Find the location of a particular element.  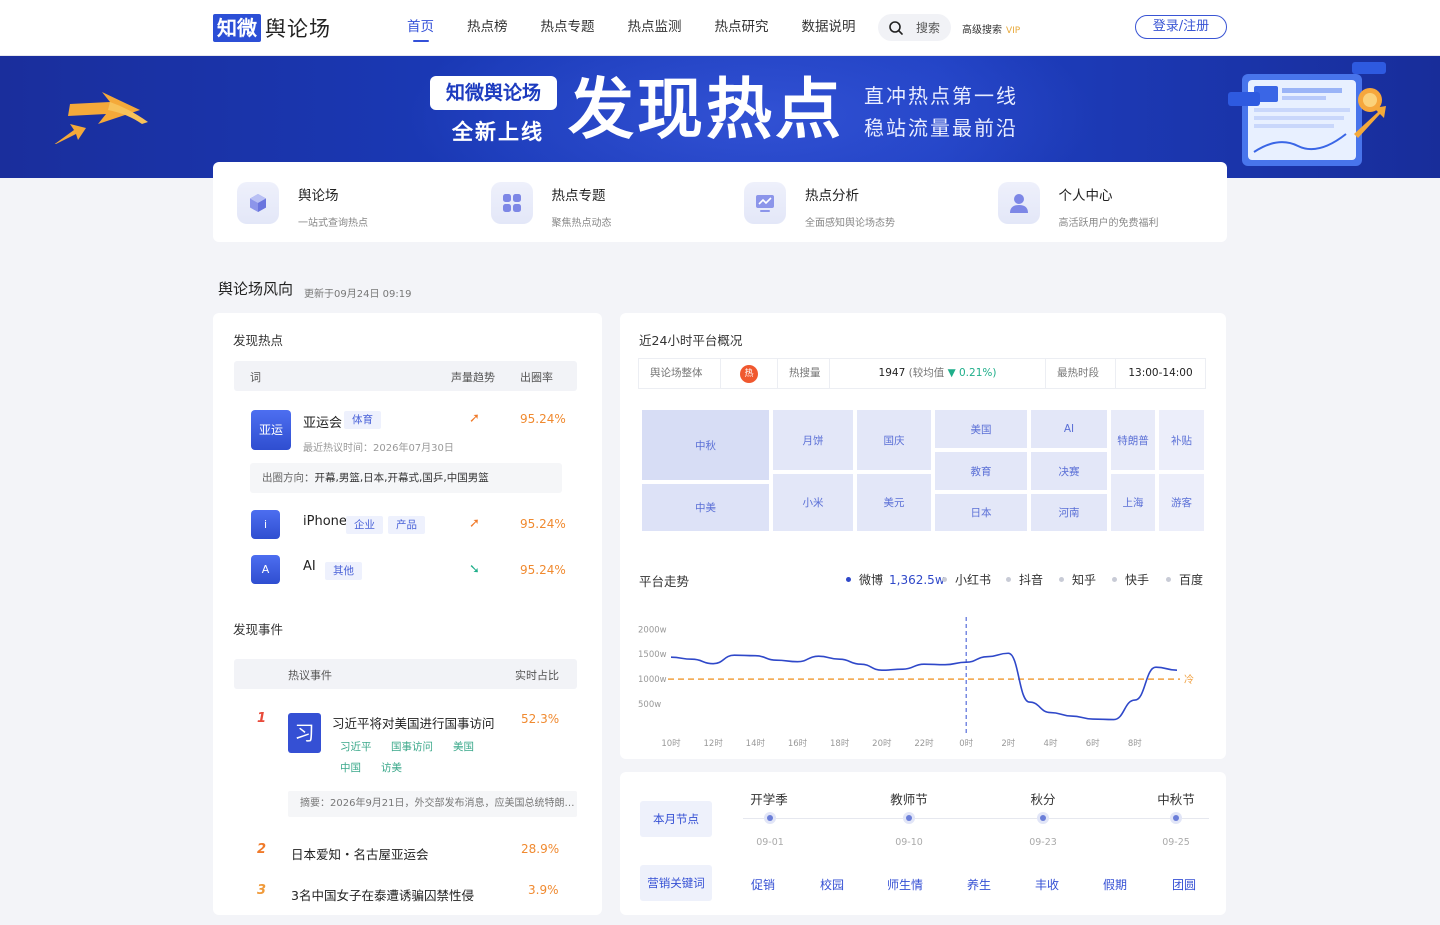

search-box: 搜索 is located at coordinates (914, 27).